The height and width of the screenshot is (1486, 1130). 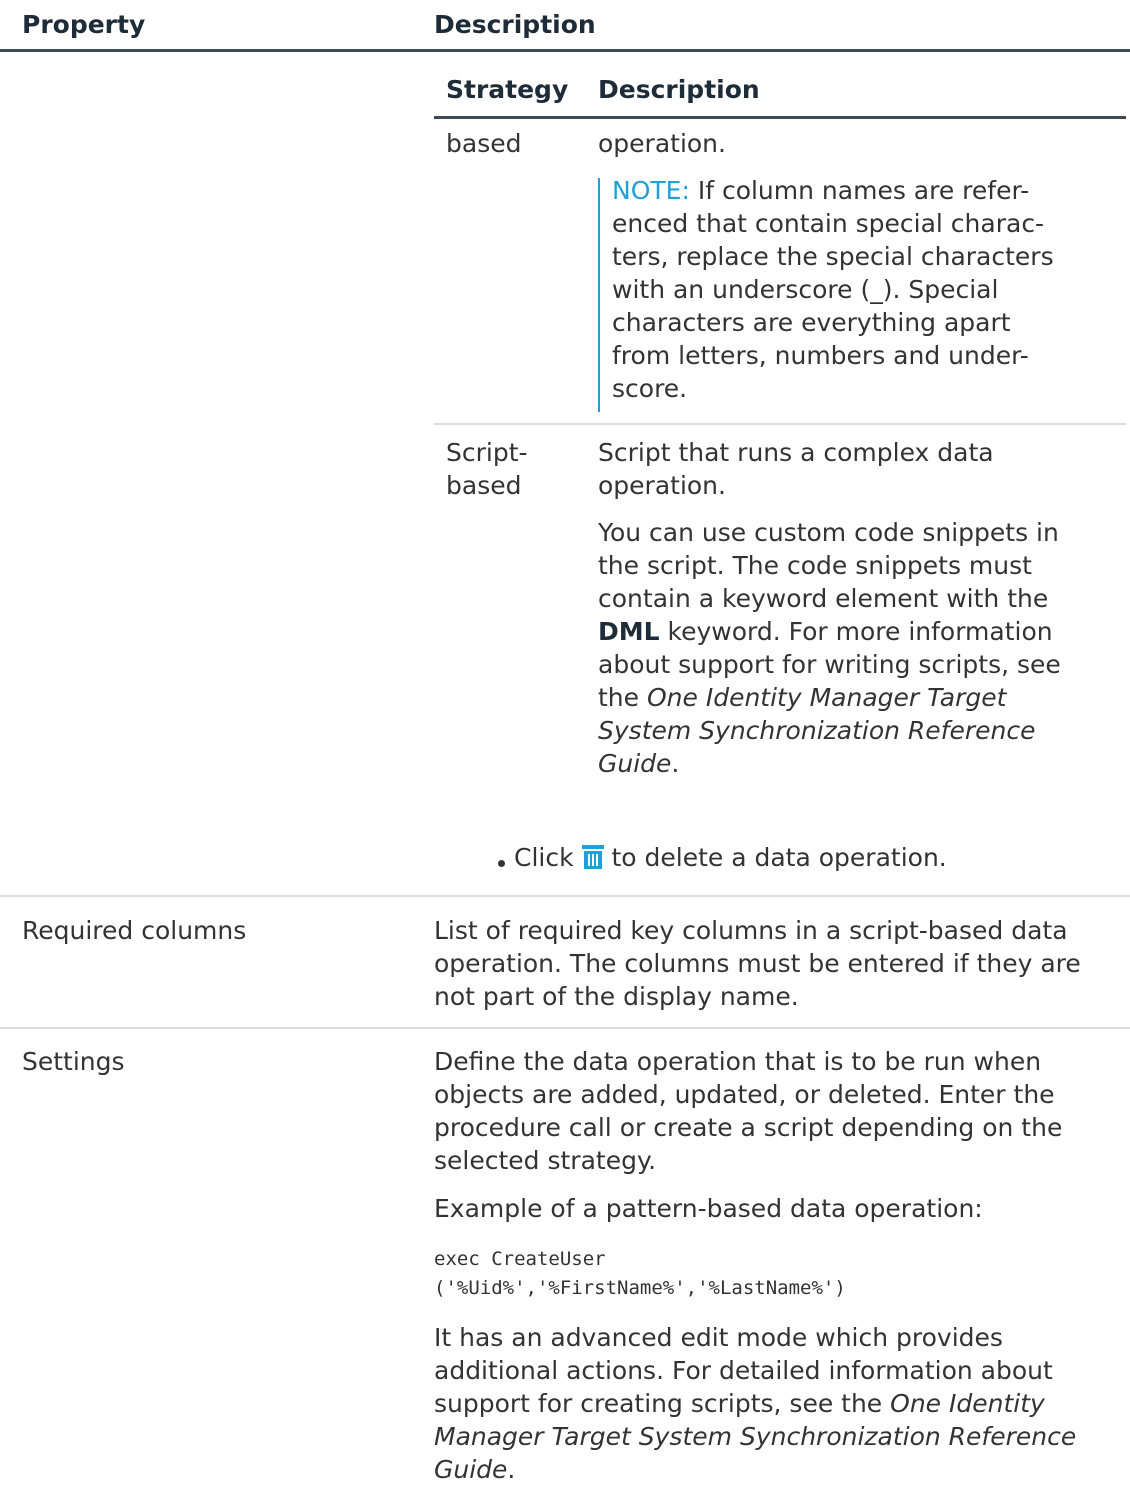 I want to click on script-para-line-5: about support for writing scripts, see, so click(x=829, y=664).